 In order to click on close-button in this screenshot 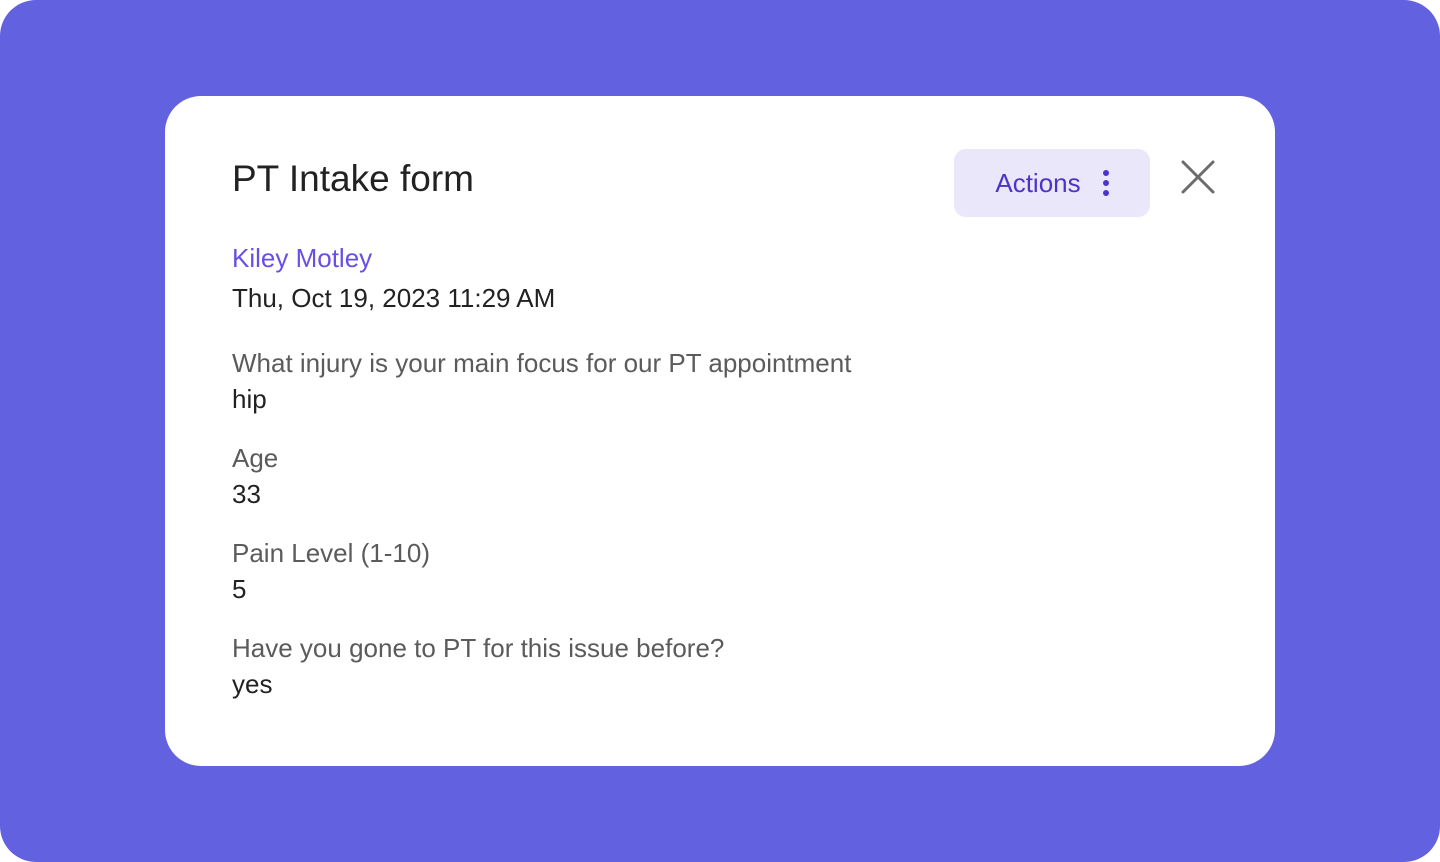, I will do `click(1198, 177)`.